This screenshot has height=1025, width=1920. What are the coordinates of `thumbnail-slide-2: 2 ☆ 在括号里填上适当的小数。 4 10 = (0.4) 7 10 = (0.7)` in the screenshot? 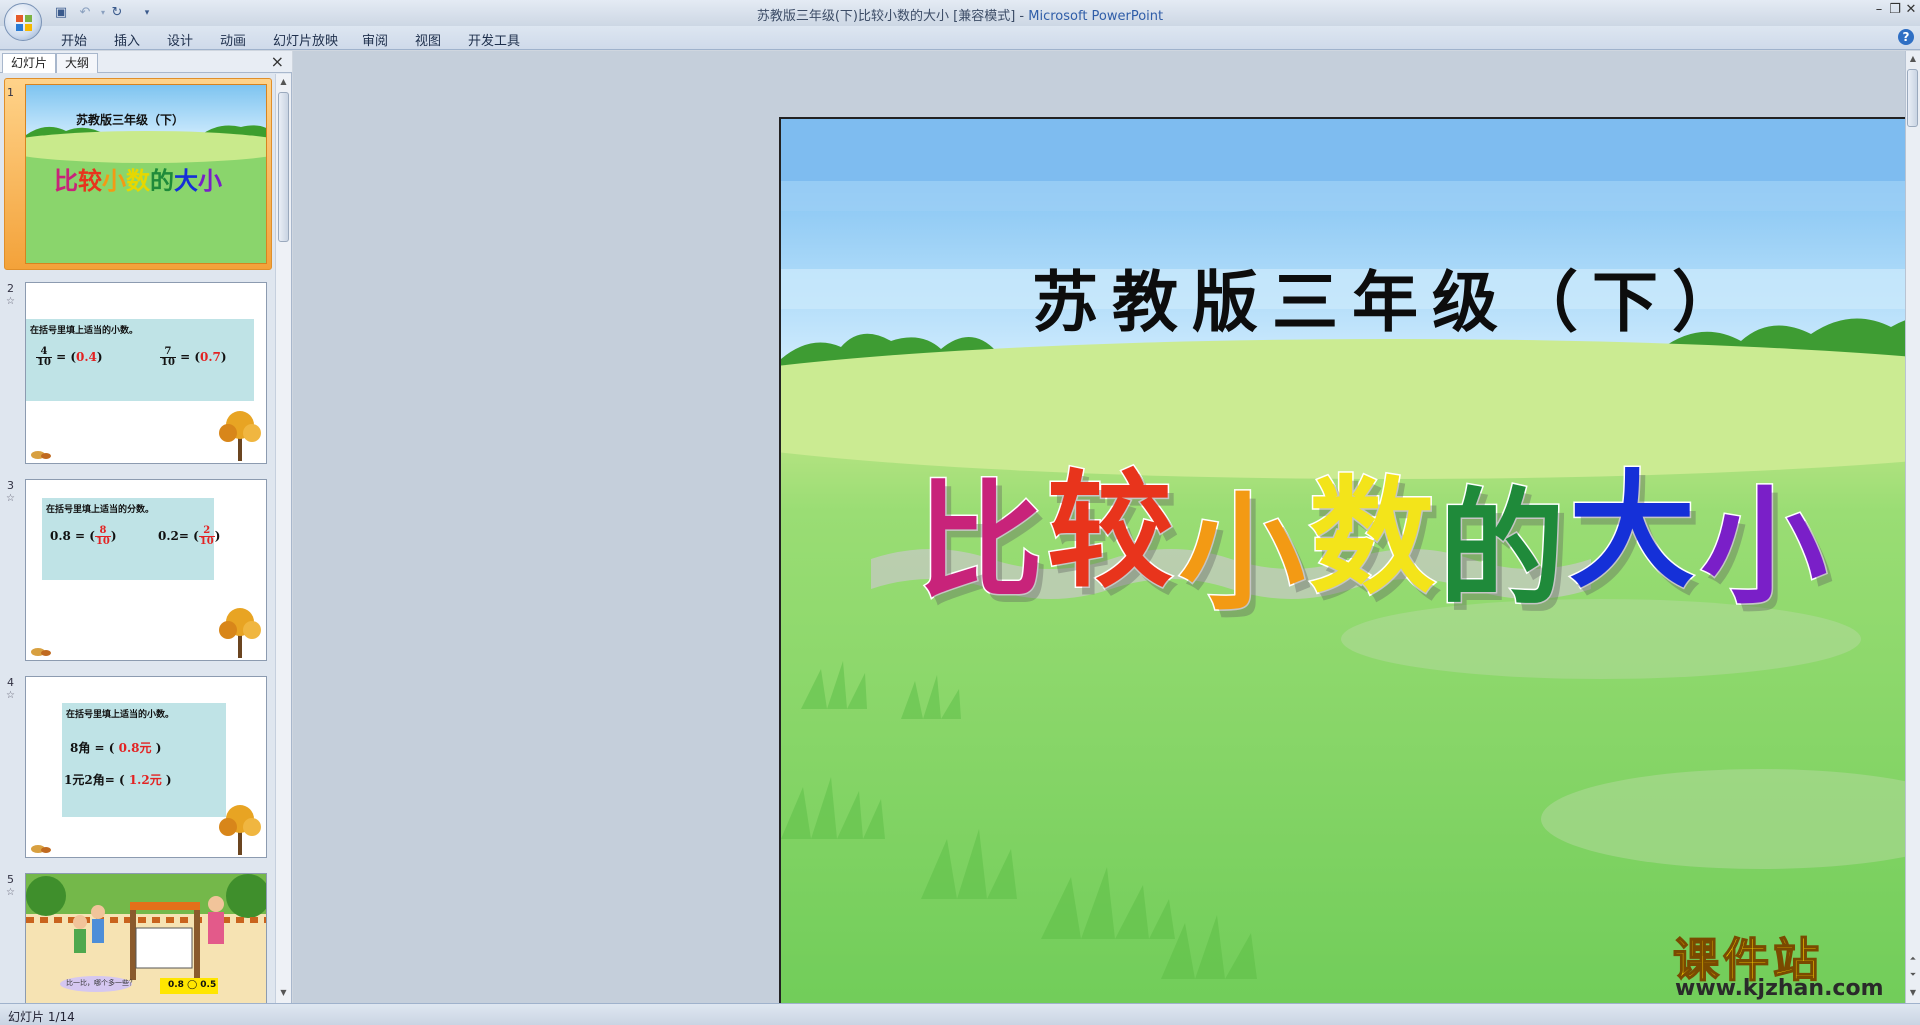 It's located at (137, 379).